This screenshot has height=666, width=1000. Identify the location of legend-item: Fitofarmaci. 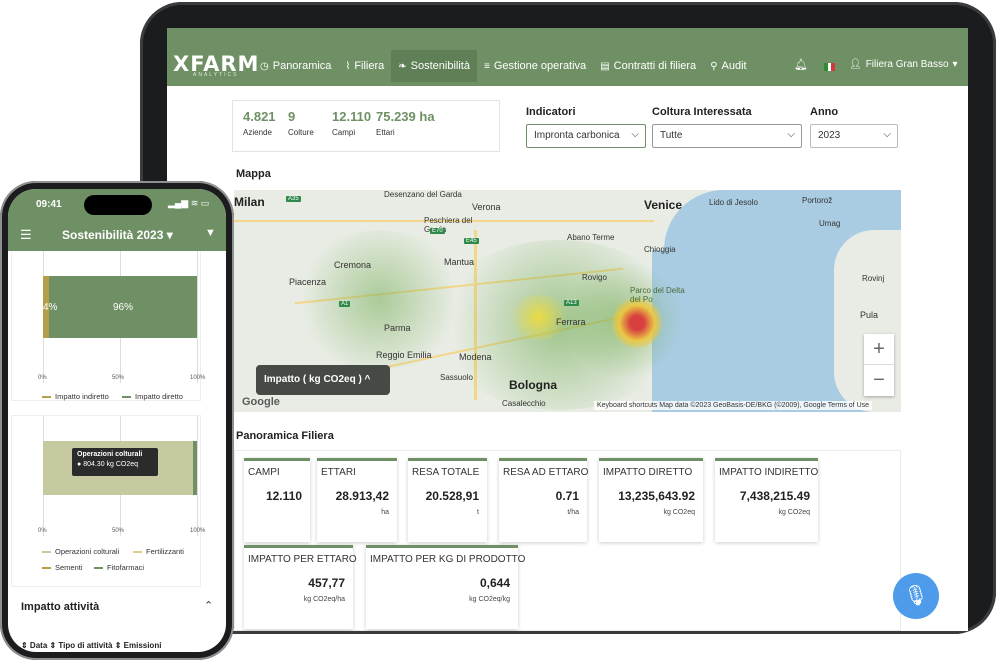
(119, 567).